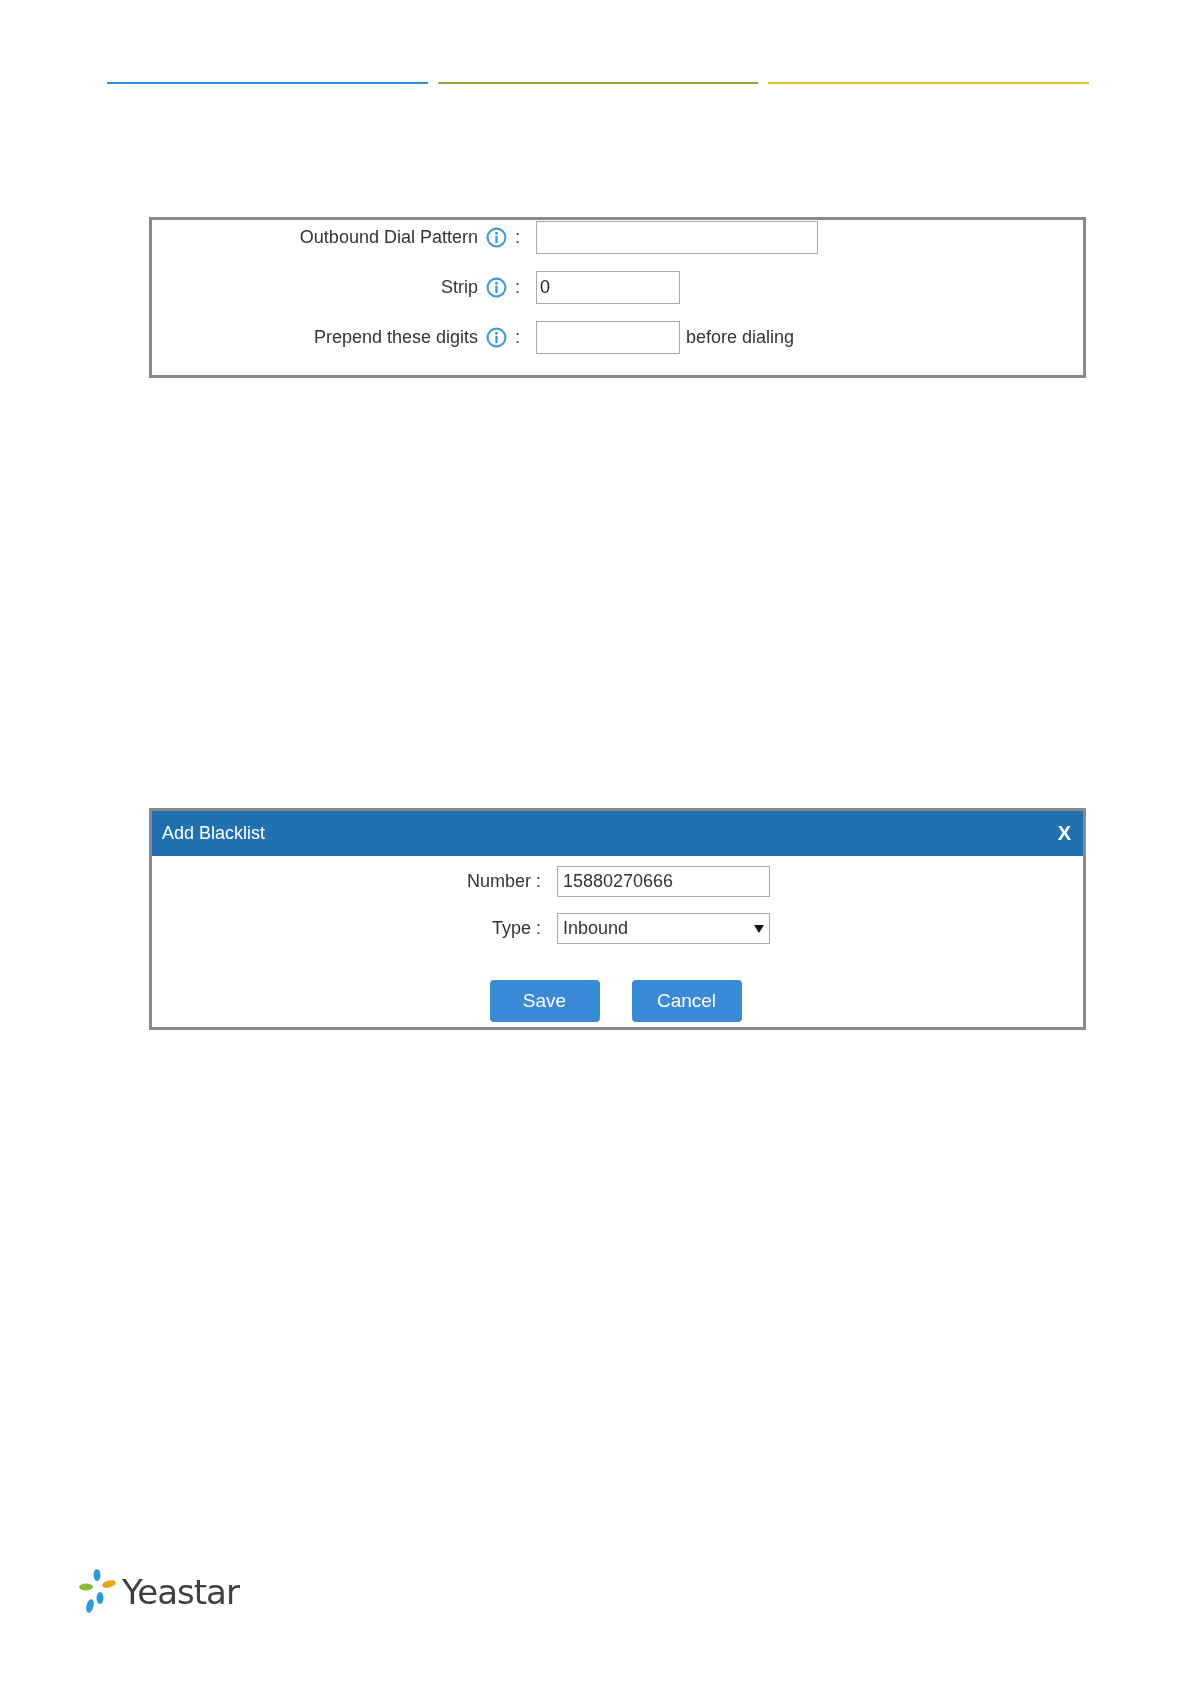 The width and height of the screenshot is (1191, 1684). Describe the element at coordinates (740, 337) in the screenshot. I see `suffix-text: before dialing` at that location.